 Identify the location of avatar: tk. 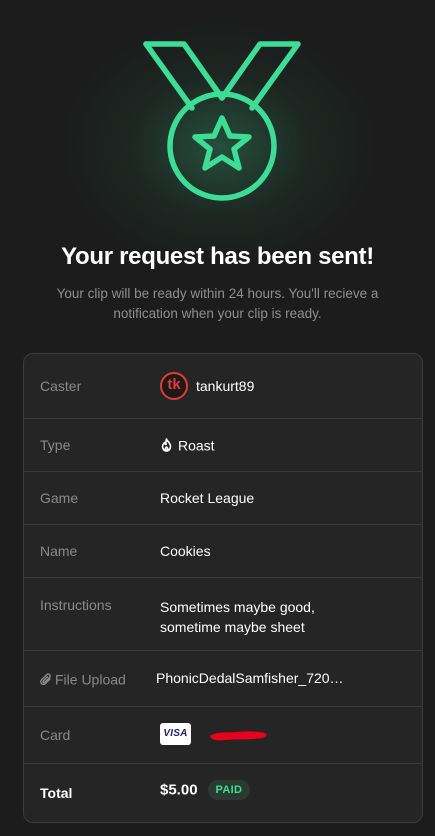
(174, 386).